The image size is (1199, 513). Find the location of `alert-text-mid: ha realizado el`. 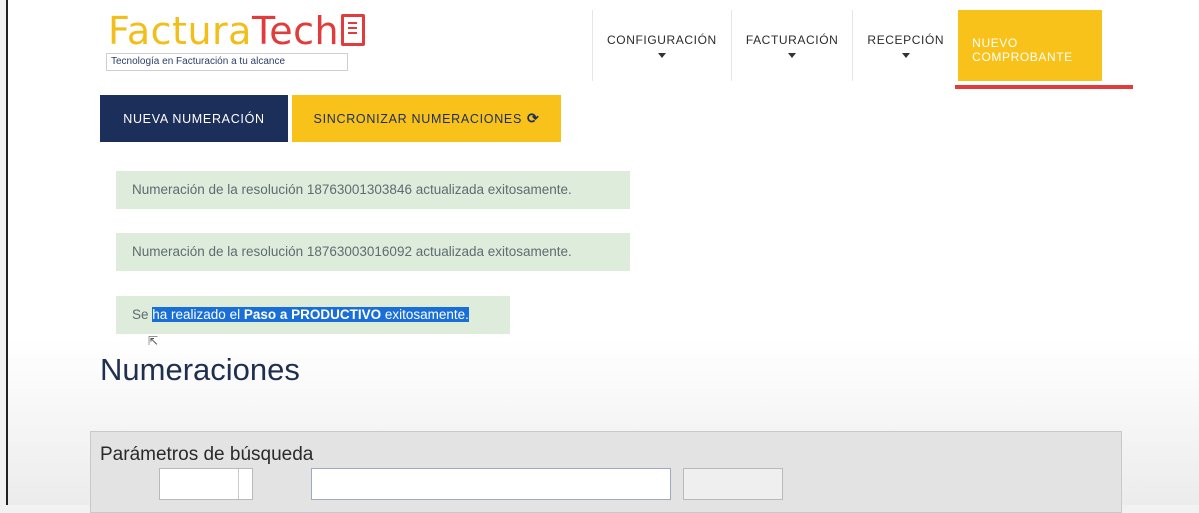

alert-text-mid: ha realizado el is located at coordinates (198, 314).